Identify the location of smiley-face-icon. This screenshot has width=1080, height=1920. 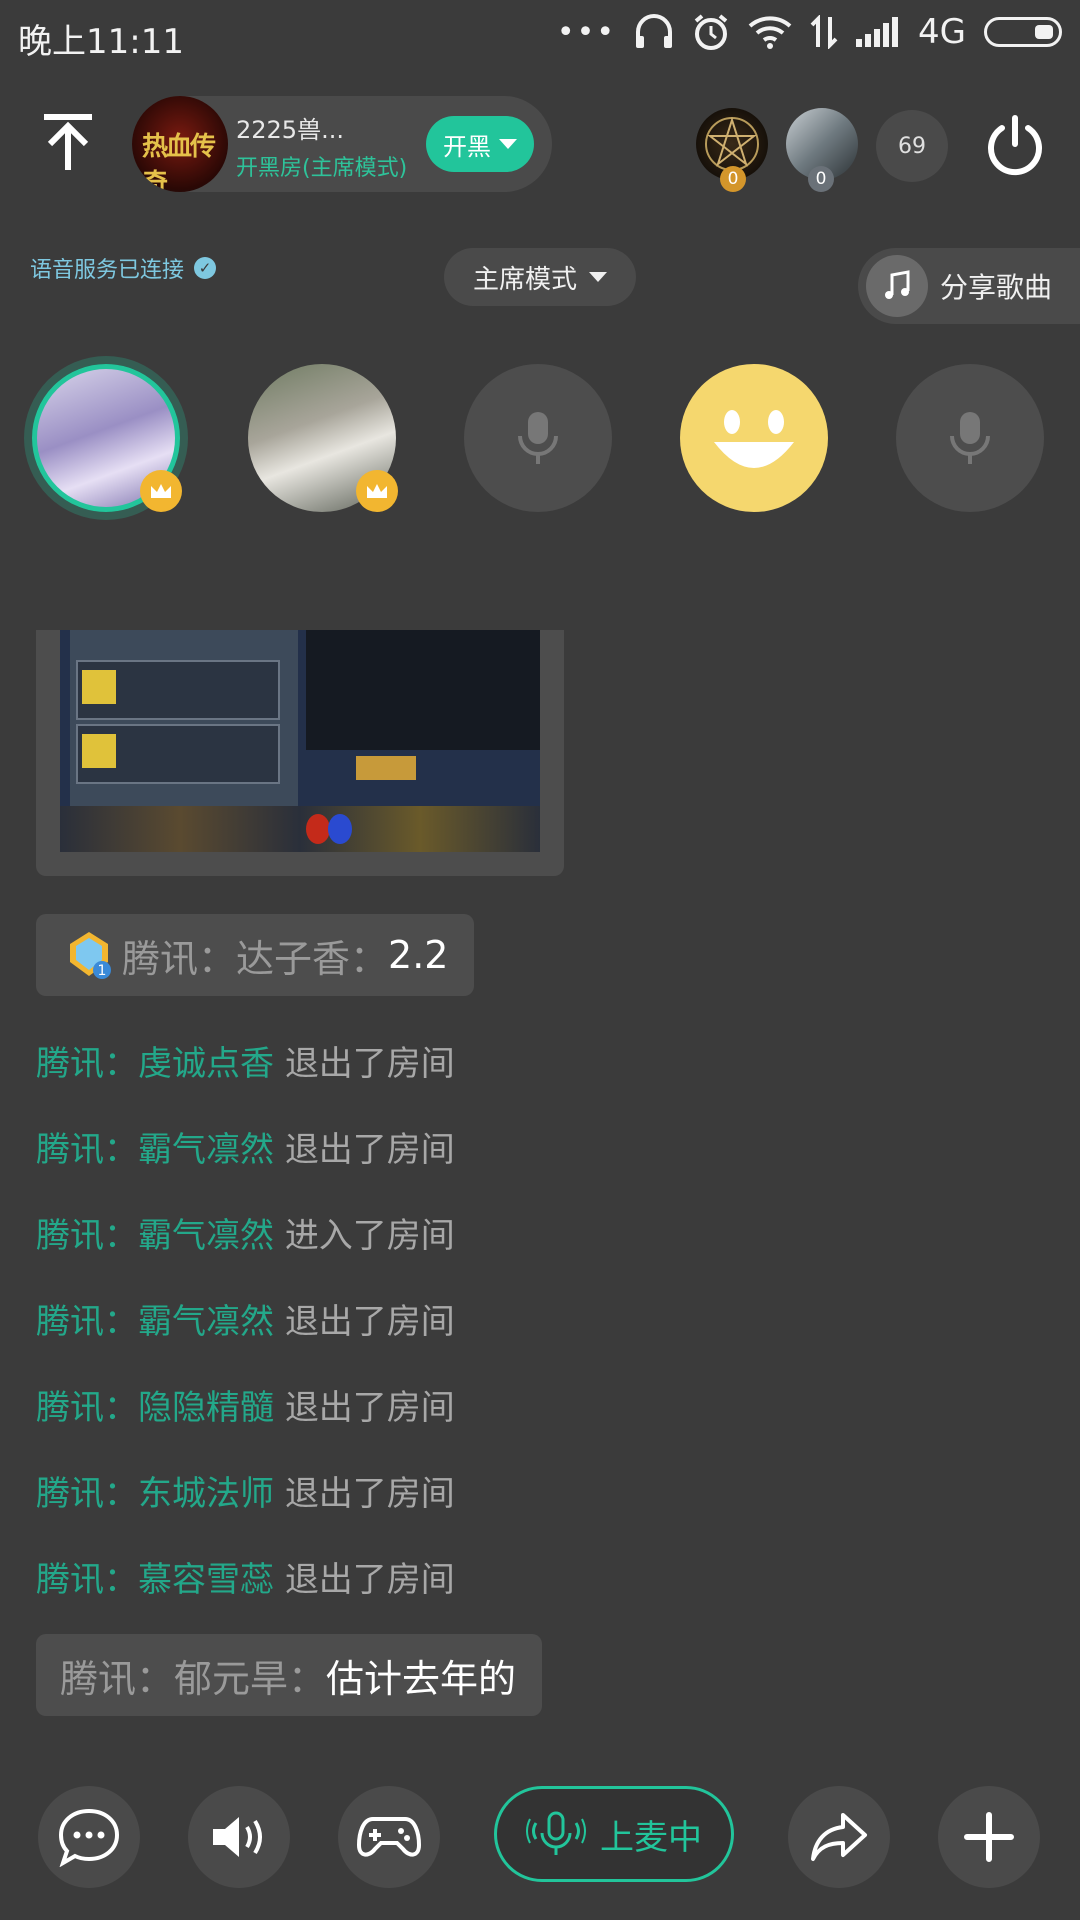
(754, 439).